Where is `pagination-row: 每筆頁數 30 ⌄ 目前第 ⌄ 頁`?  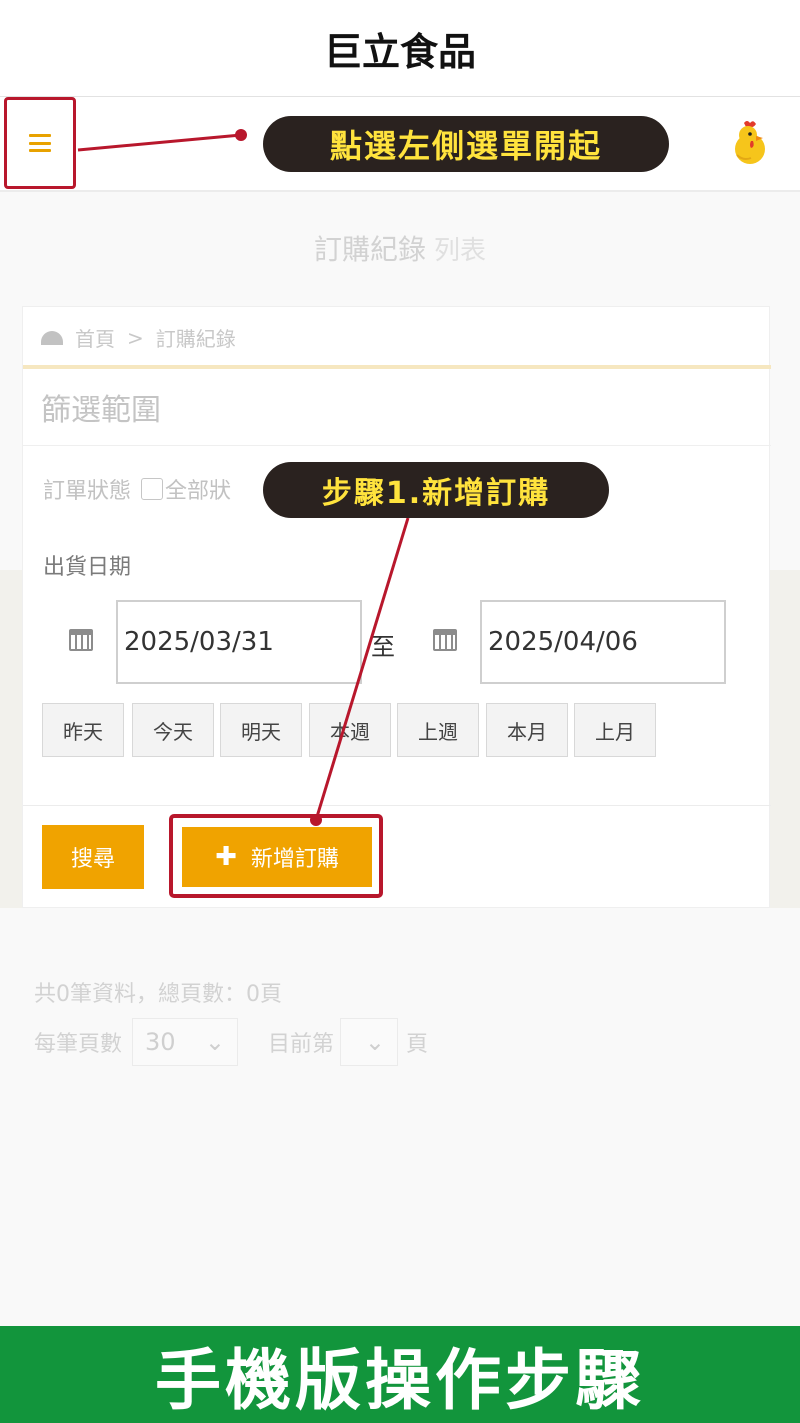 pagination-row: 每筆頁數 30 ⌄ 目前第 ⌄ 頁 is located at coordinates (231, 1042).